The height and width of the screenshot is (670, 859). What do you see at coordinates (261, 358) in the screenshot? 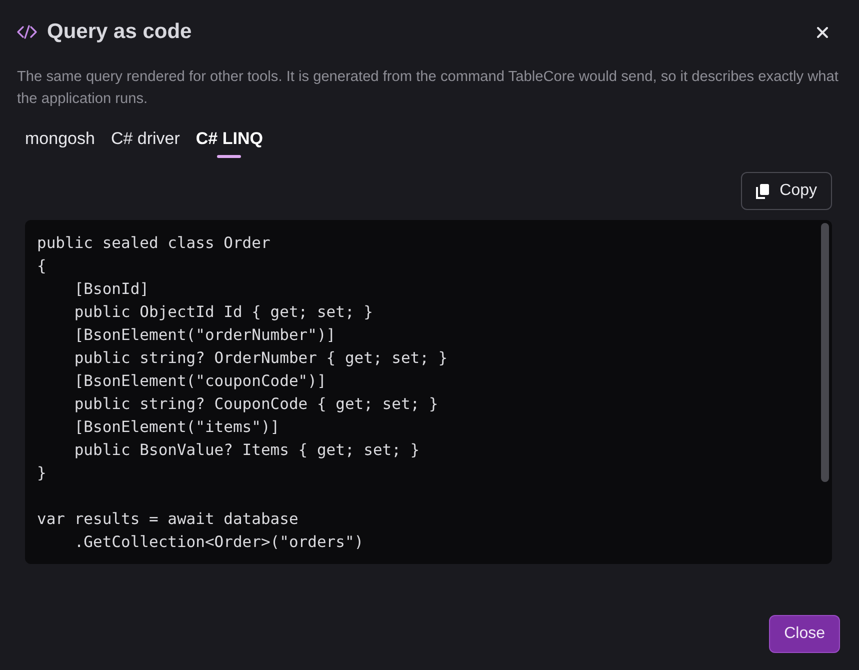
I see `code-line: public string? OrderNumber { get; set; }` at bounding box center [261, 358].